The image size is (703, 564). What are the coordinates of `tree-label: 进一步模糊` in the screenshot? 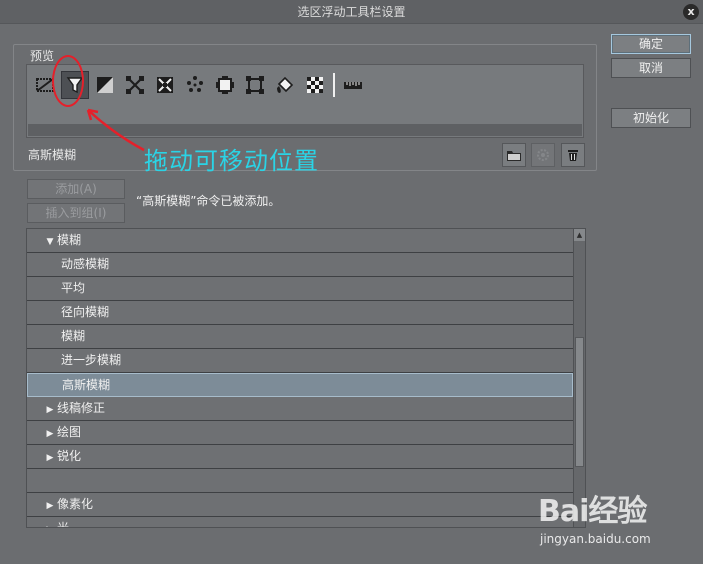 It's located at (91, 360).